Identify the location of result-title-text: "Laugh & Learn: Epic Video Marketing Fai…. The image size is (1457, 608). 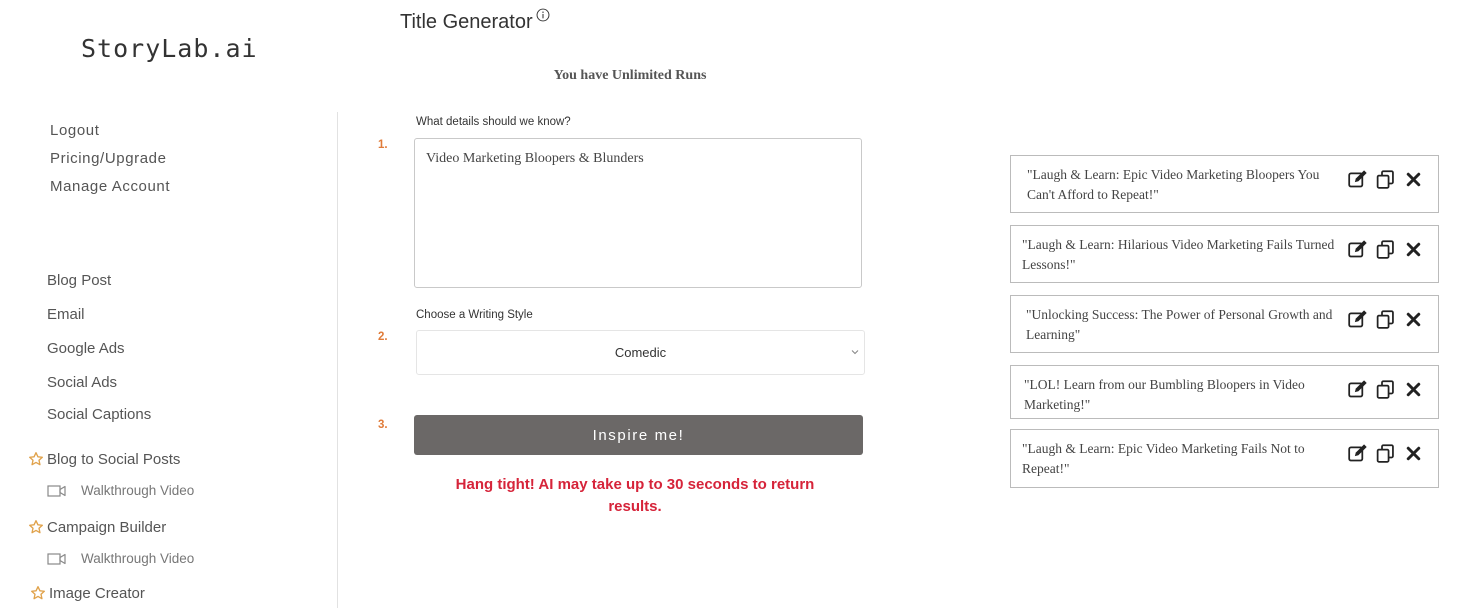
(1163, 458).